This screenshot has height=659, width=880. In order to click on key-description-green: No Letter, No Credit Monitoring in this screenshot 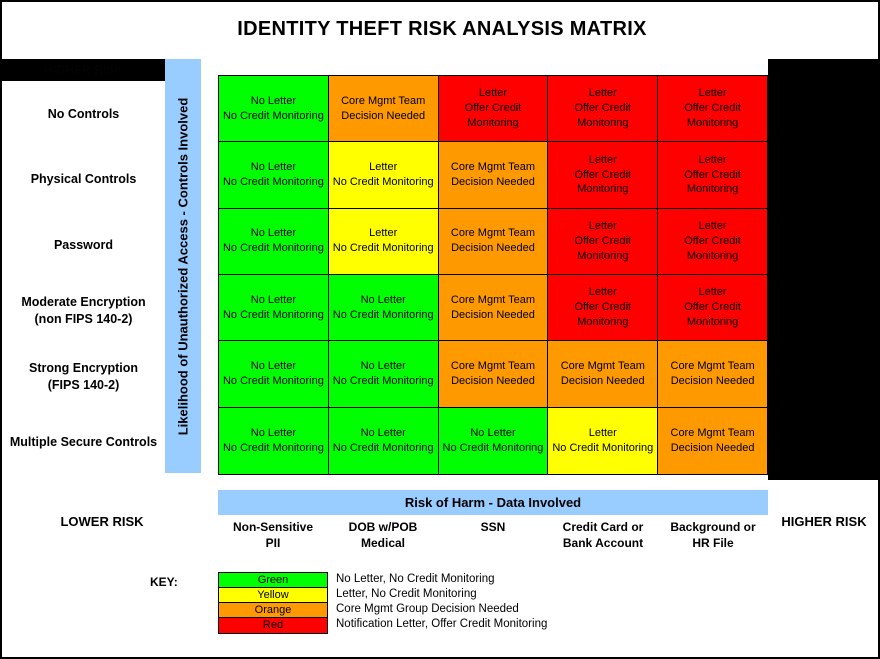, I will do `click(415, 579)`.